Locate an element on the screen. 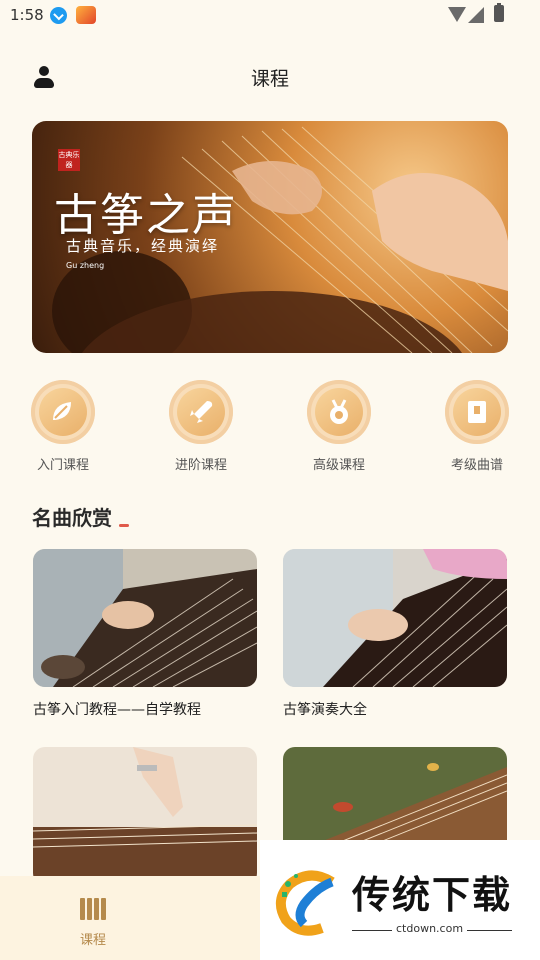 Image resolution: width=540 pixels, height=960 pixels. status-bar: 1:58 is located at coordinates (270, 16).